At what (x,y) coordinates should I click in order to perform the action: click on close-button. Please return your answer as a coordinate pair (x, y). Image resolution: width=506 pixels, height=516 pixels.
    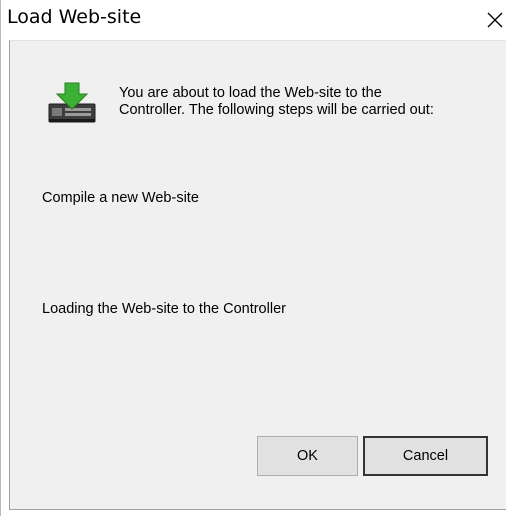
    Looking at the image, I should click on (486, 20).